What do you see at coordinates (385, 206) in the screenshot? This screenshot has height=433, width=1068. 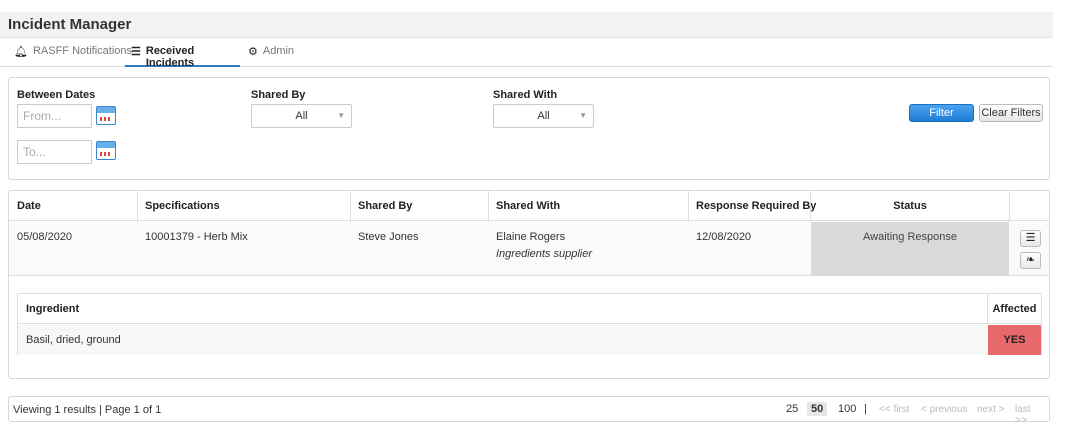 I see `col-shared-by: Shared By` at bounding box center [385, 206].